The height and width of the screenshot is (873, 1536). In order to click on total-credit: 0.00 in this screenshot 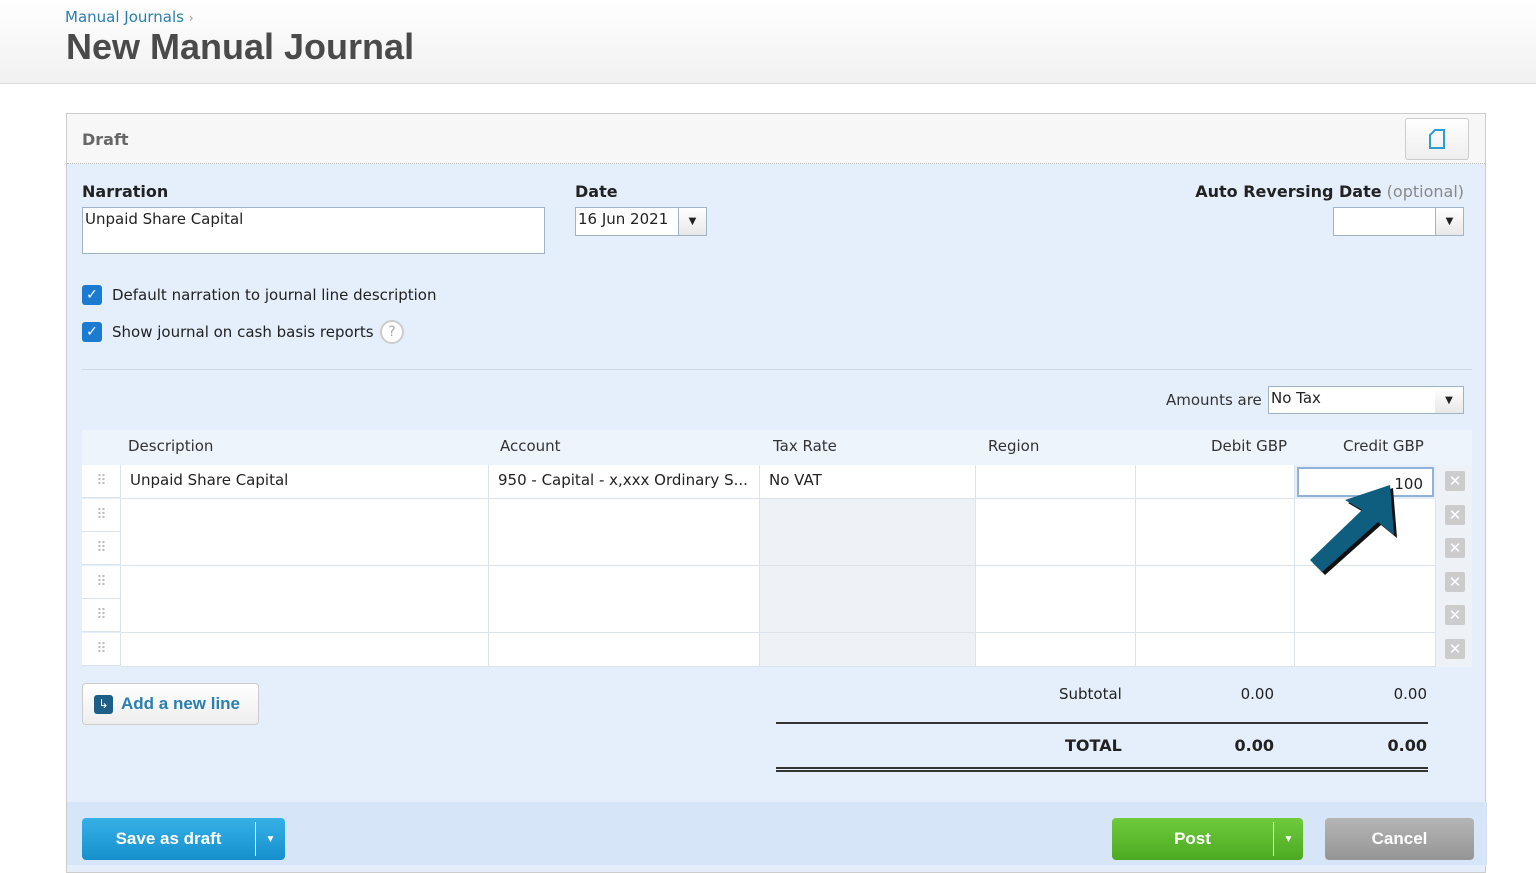, I will do `click(1407, 745)`.